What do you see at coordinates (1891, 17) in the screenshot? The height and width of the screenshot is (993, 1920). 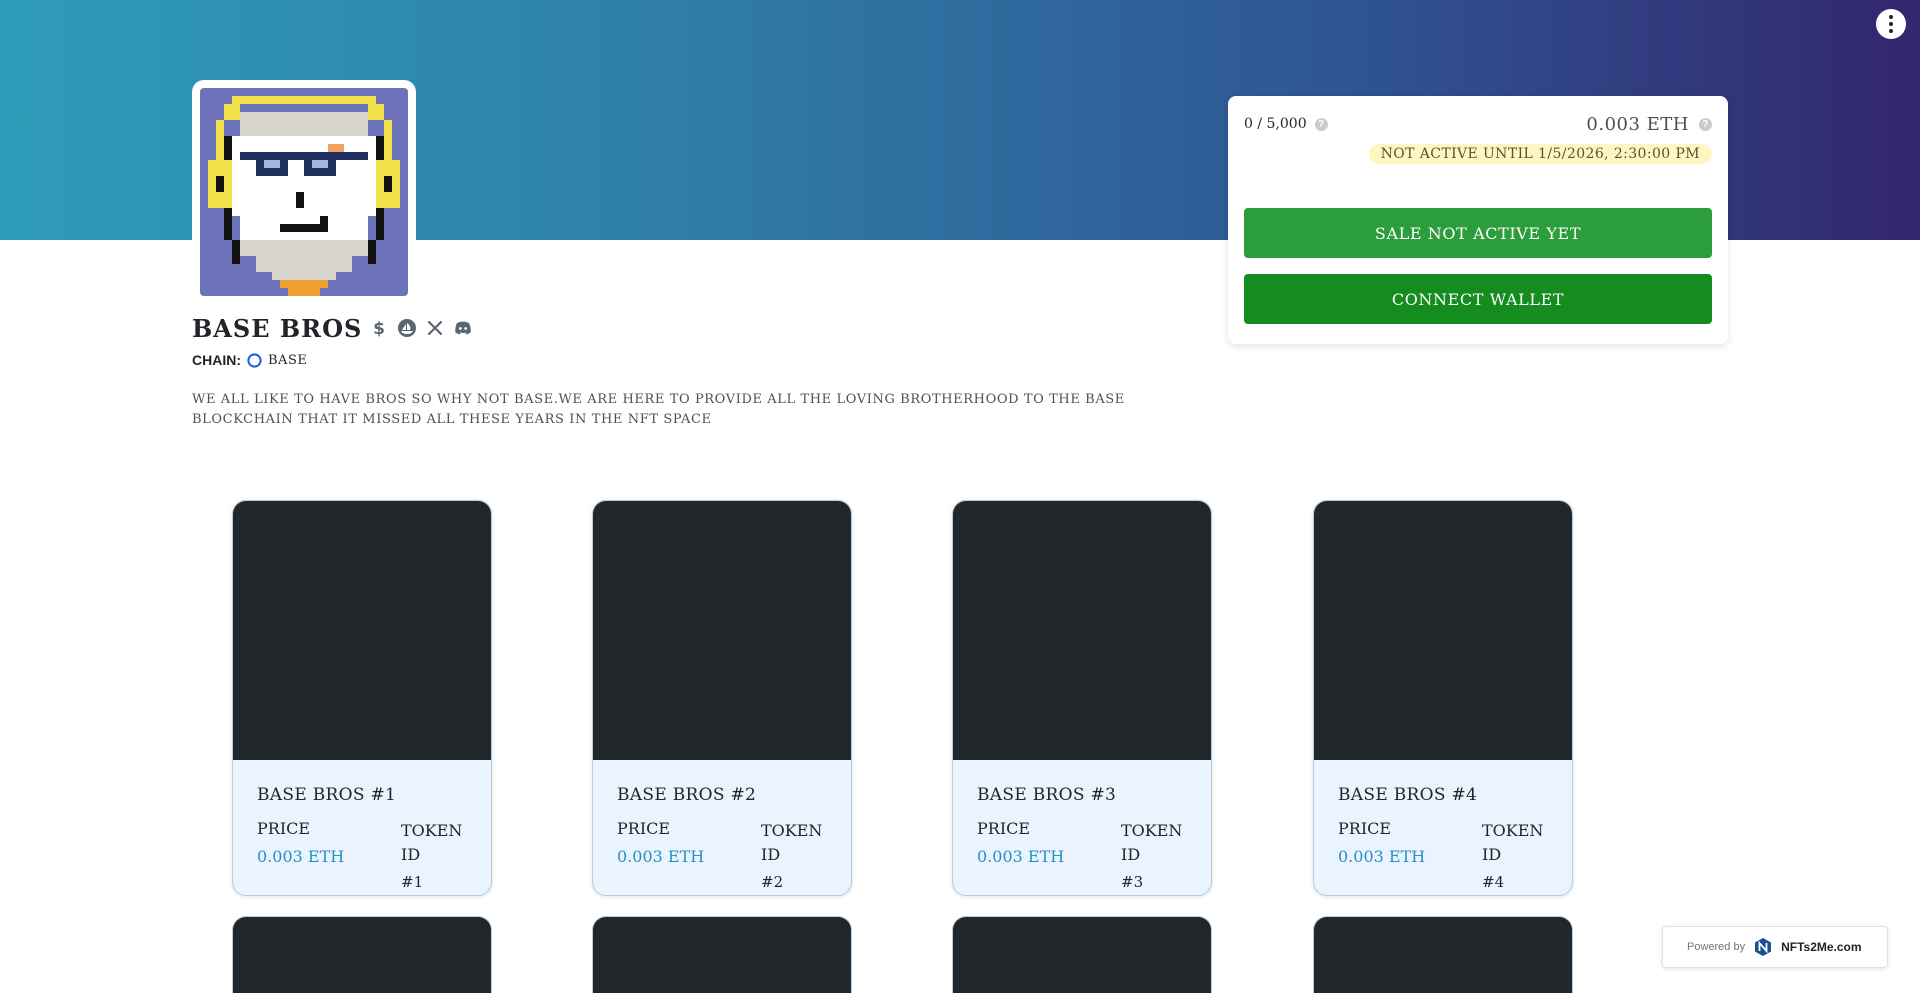 I see `vertical-dots-icon` at bounding box center [1891, 17].